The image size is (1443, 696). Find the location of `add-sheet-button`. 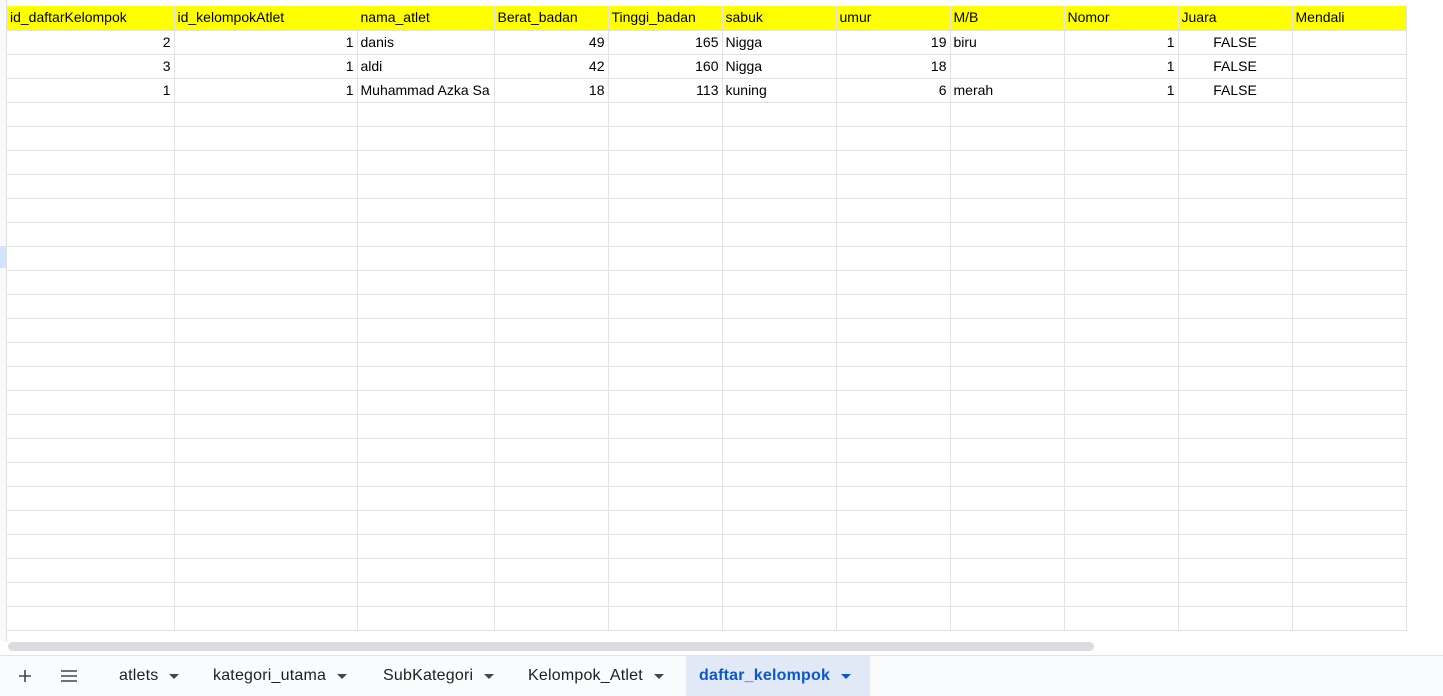

add-sheet-button is located at coordinates (25, 676).